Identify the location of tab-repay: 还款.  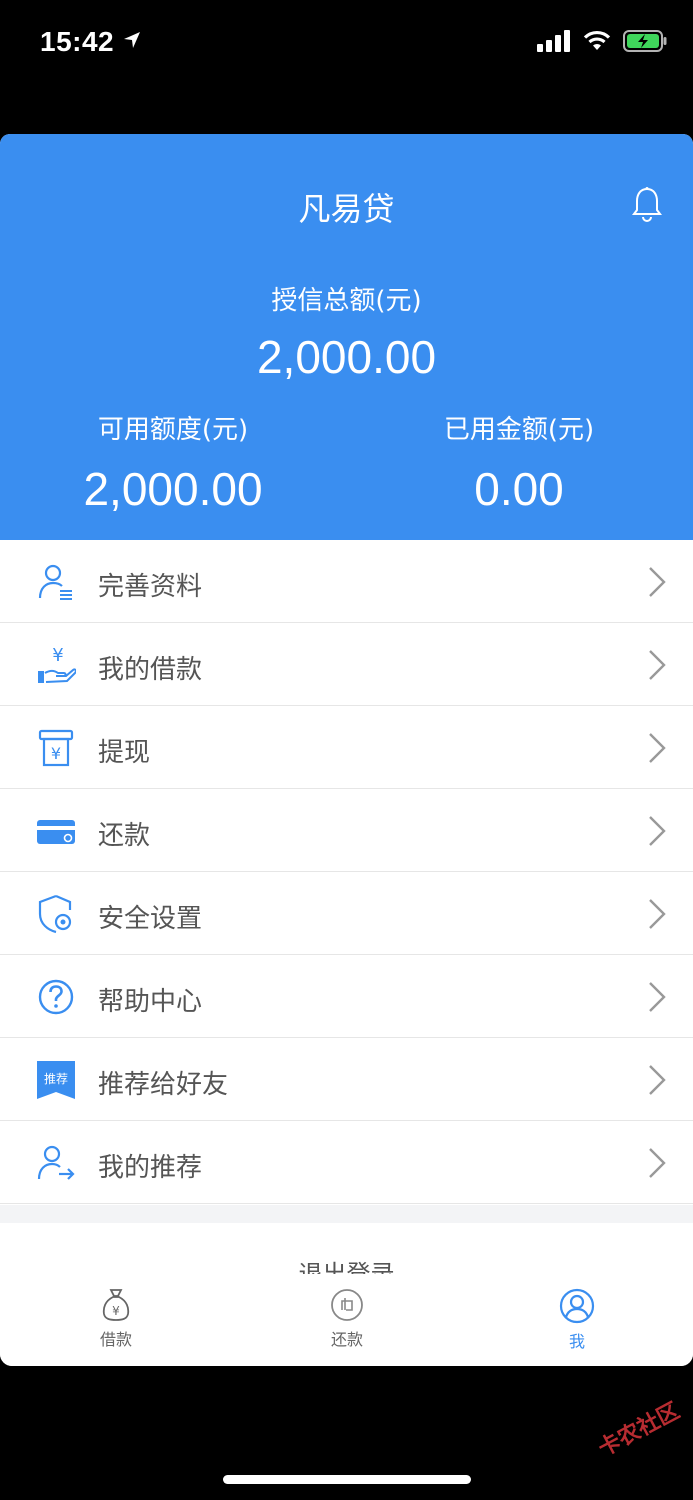
(347, 1319).